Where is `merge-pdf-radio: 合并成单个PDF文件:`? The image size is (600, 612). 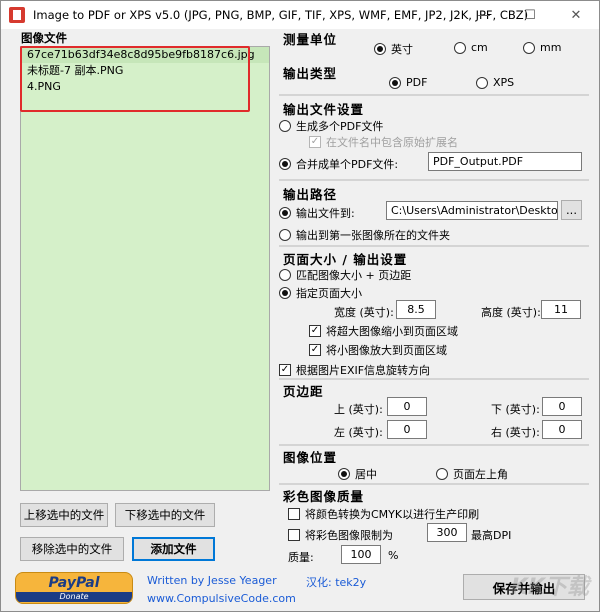
merge-pdf-radio: 合并成单个PDF文件: is located at coordinates (338, 164).